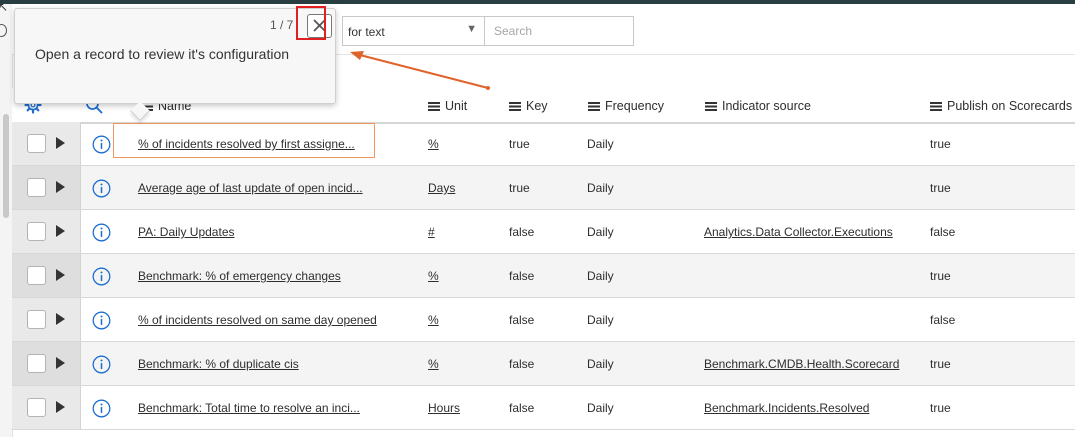  What do you see at coordinates (420, 70) in the screenshot?
I see `annotation-arrow-icon` at bounding box center [420, 70].